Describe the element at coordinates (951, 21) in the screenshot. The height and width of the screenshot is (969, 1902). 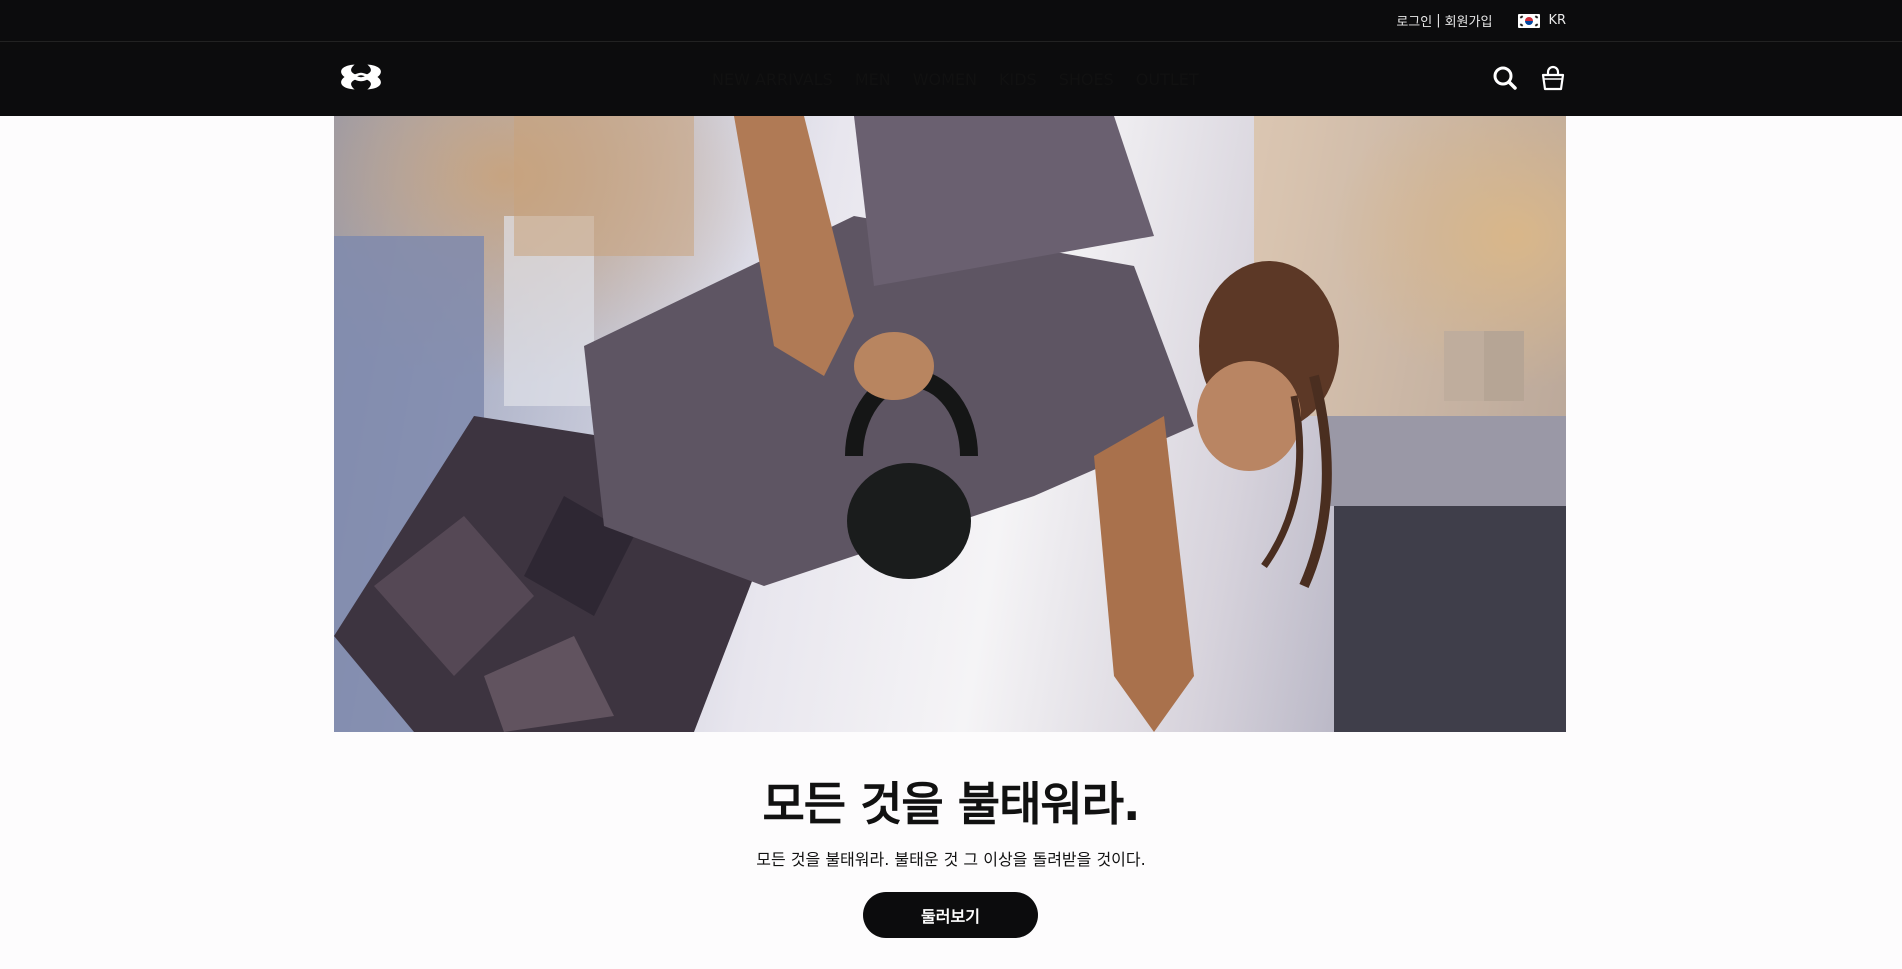
I see `utility-bar: 로그인 | 회원가입 KR` at that location.